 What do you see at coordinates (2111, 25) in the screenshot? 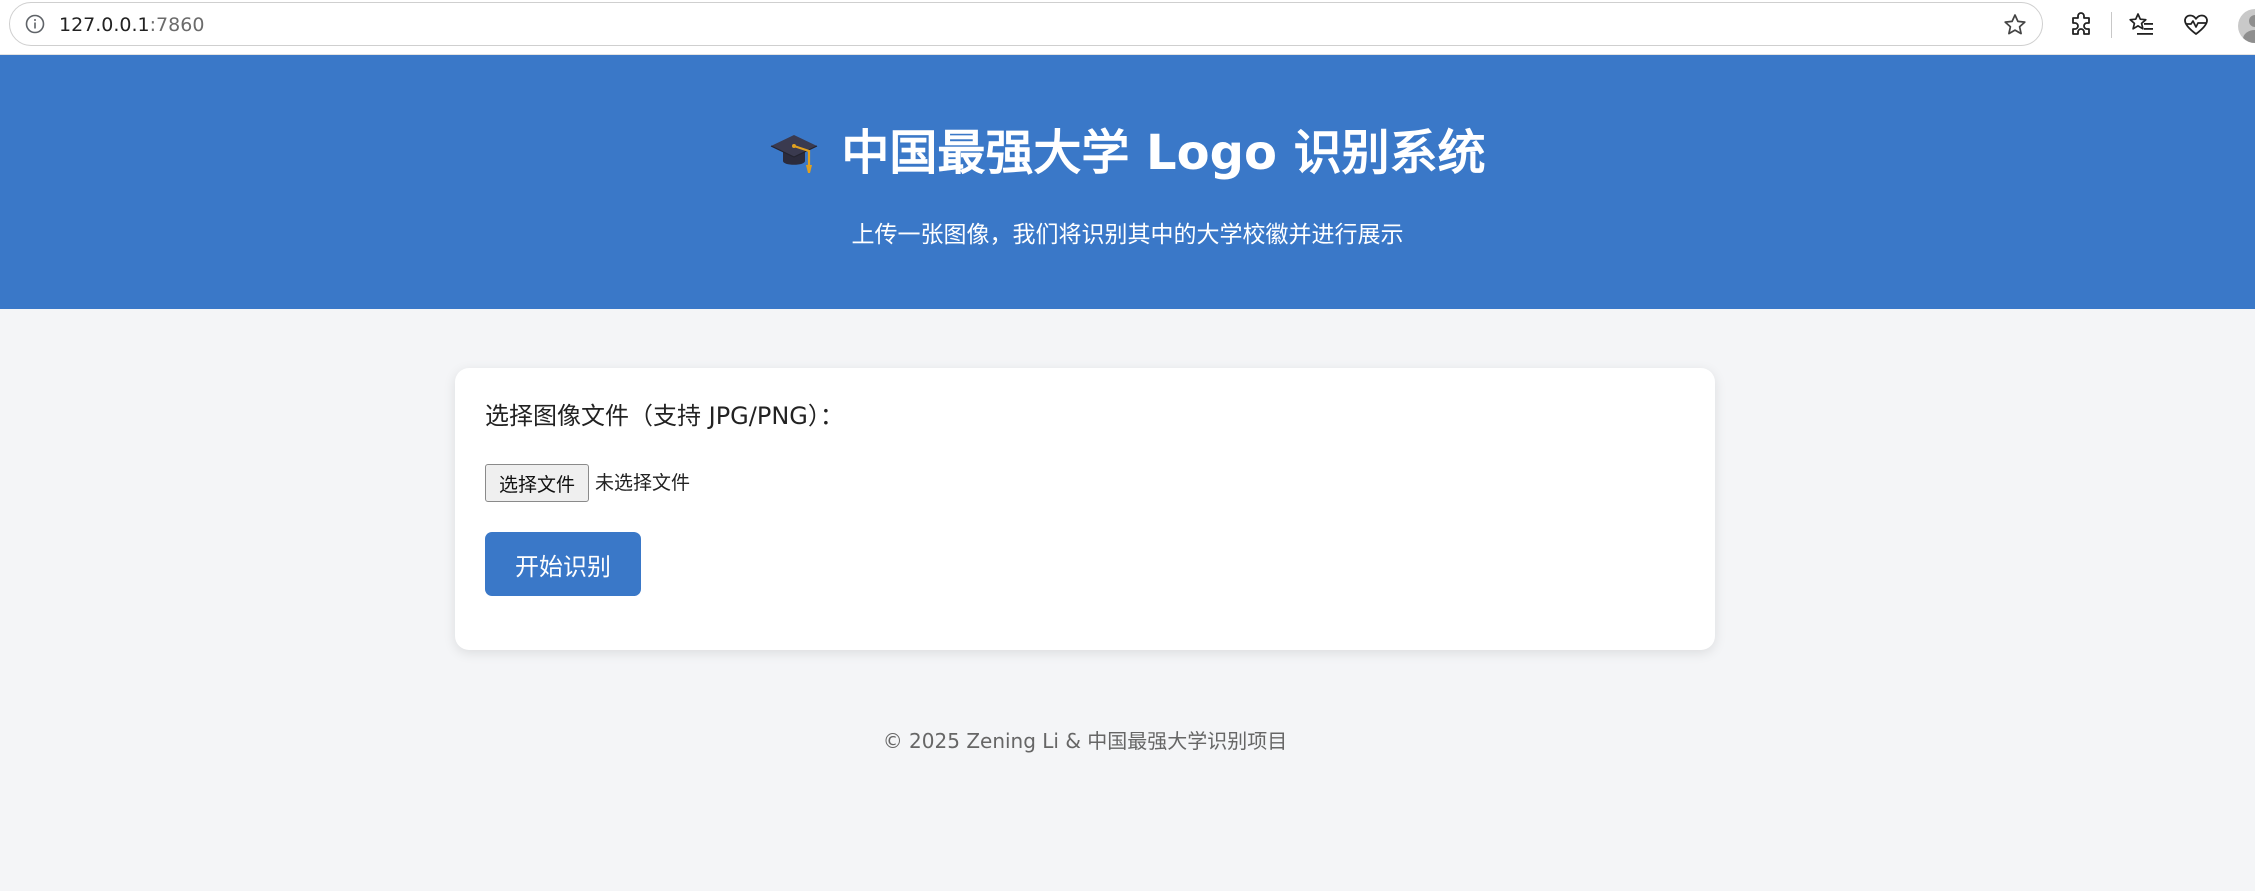
I see `toolbar-divider` at bounding box center [2111, 25].